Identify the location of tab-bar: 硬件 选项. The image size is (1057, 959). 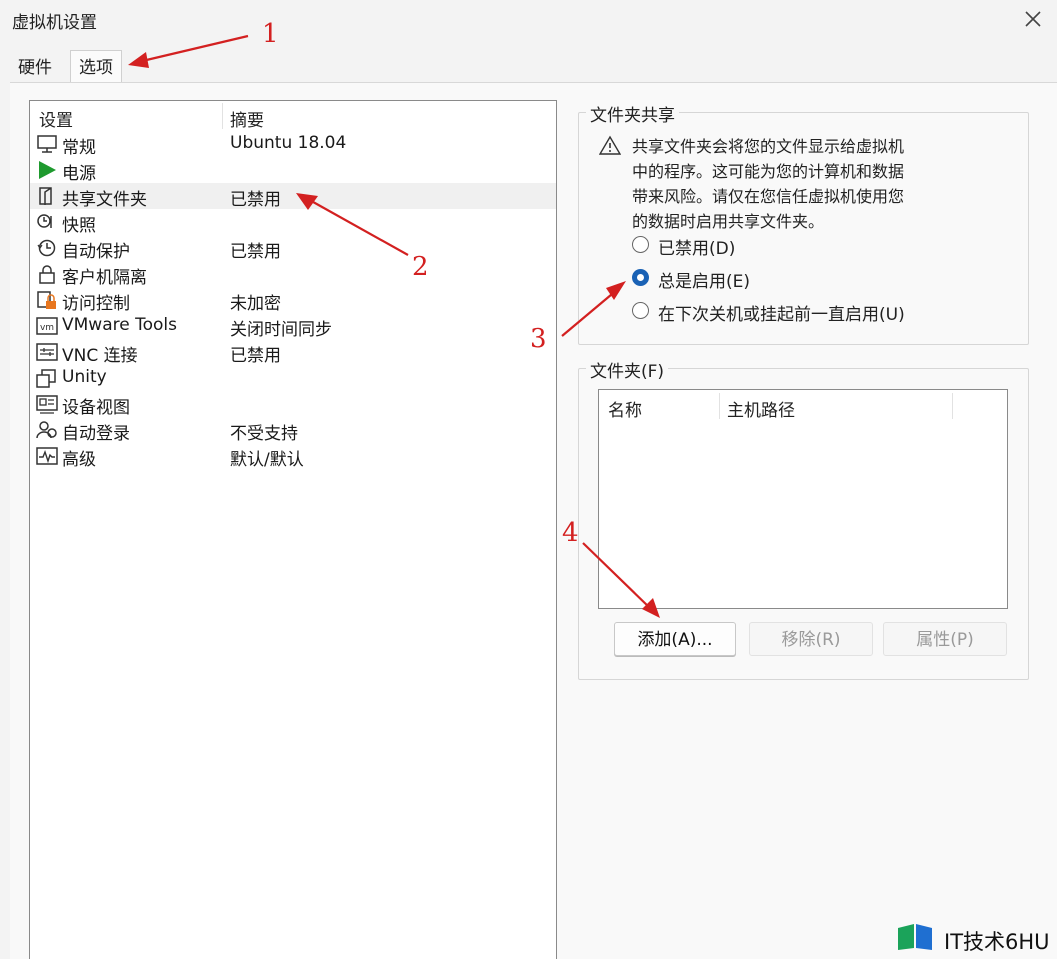
(528, 66).